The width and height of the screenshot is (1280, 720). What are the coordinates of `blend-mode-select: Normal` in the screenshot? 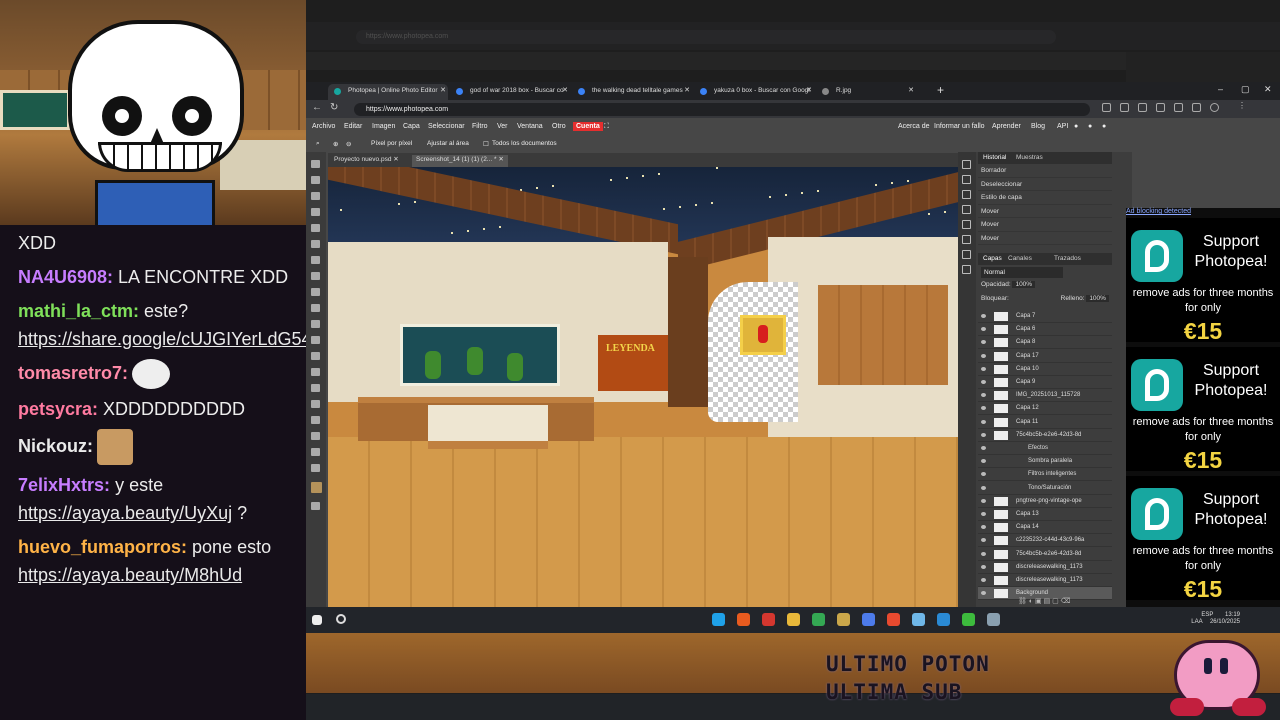 It's located at (1022, 272).